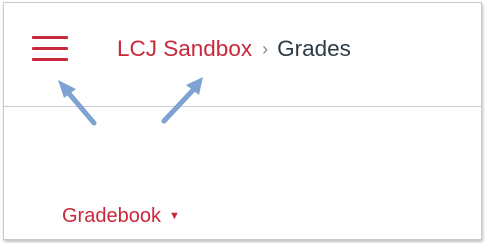  Describe the element at coordinates (314, 48) in the screenshot. I see `breadcrumb-current-page: Grades` at that location.